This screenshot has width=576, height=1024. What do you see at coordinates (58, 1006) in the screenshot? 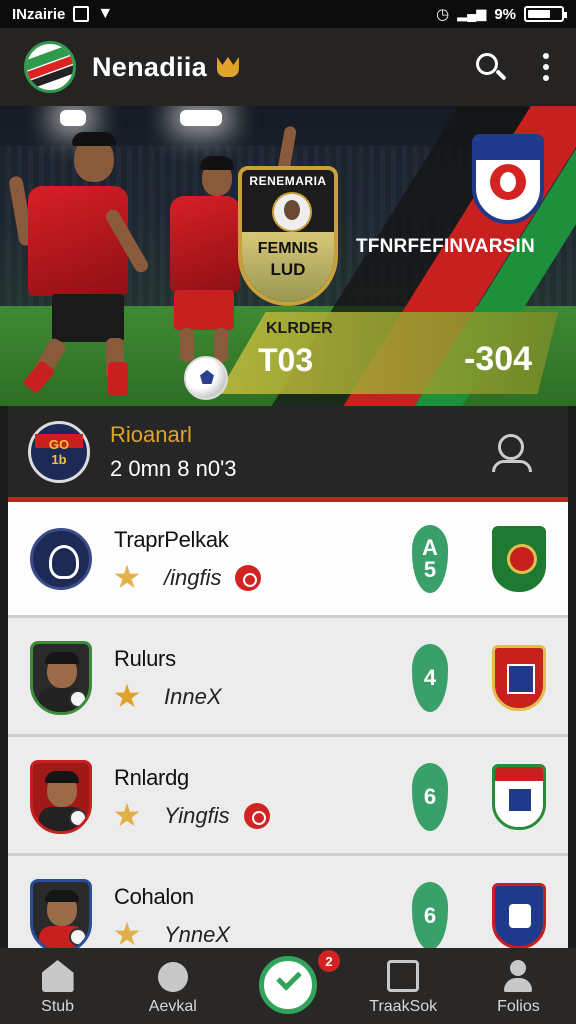
I see `nav-label: Stub` at bounding box center [58, 1006].